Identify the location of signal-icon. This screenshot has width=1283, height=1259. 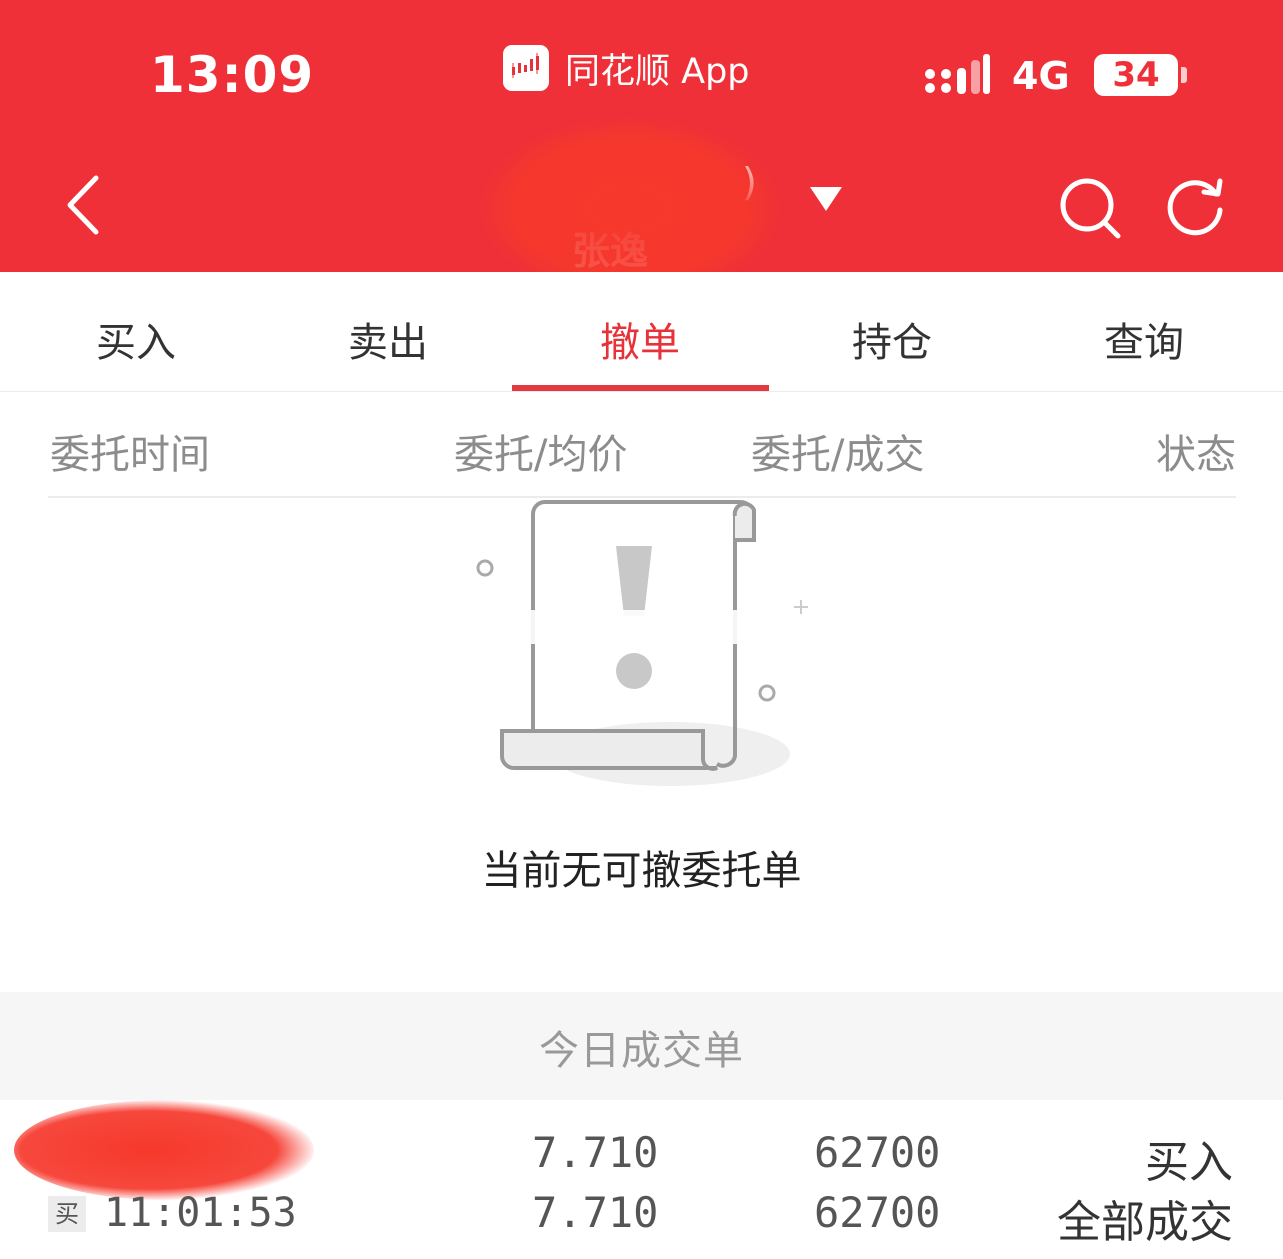
(957, 74).